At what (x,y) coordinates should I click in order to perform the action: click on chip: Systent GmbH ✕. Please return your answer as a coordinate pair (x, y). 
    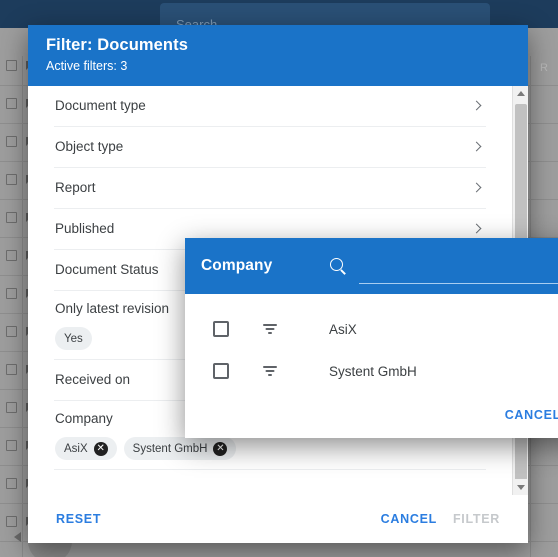
    Looking at the image, I should click on (180, 448).